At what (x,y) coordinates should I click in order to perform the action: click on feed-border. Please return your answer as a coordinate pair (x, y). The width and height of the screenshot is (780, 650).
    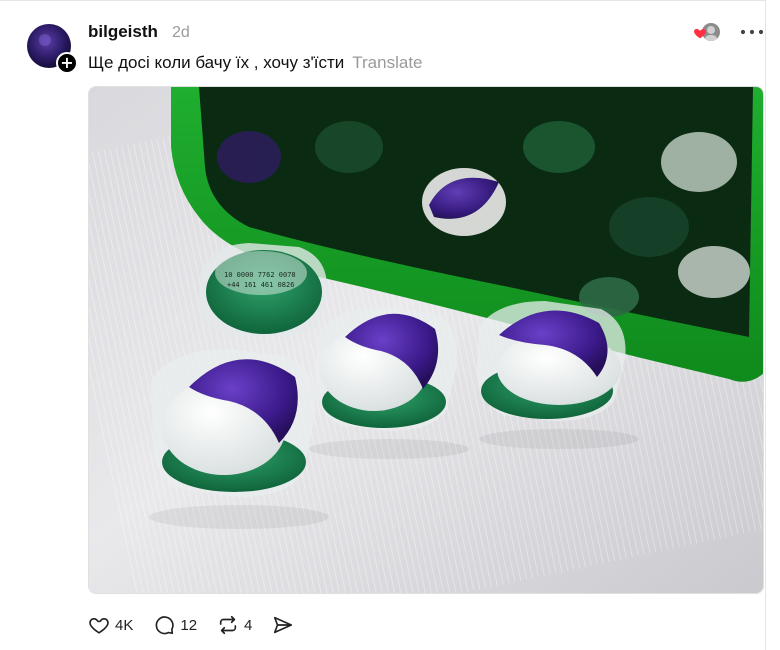
    Looking at the image, I should click on (765, 325).